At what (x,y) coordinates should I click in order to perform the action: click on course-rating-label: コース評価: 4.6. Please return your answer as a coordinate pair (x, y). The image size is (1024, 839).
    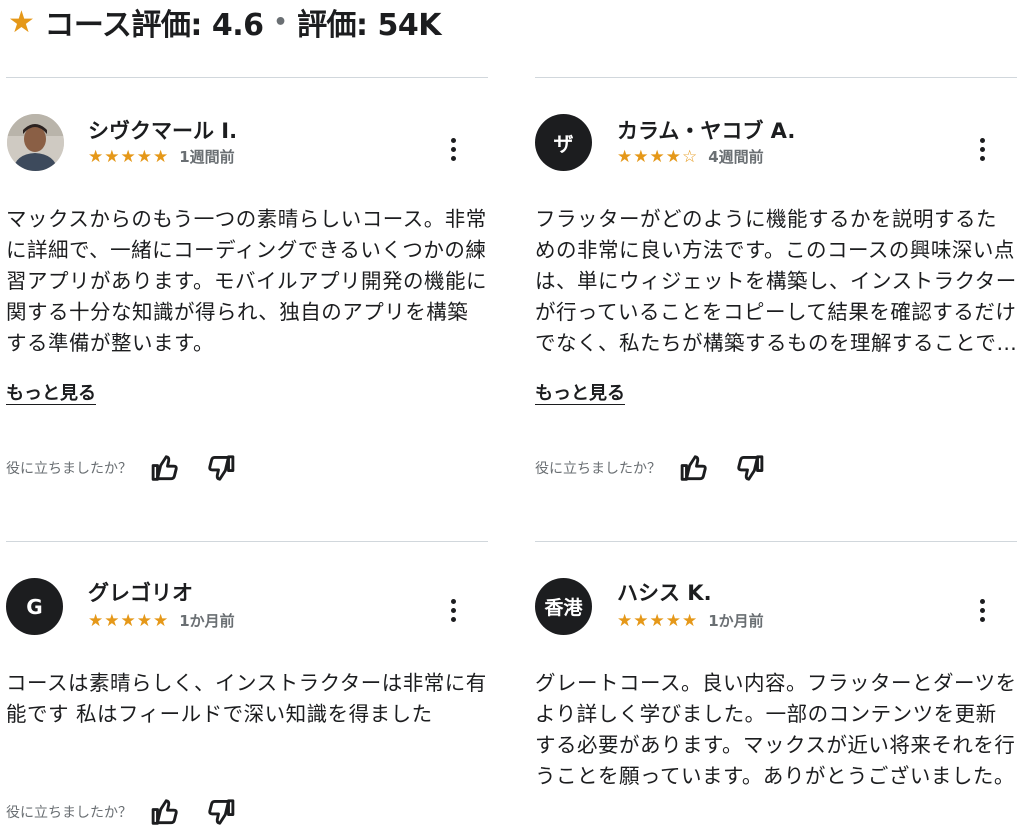
    Looking at the image, I should click on (154, 25).